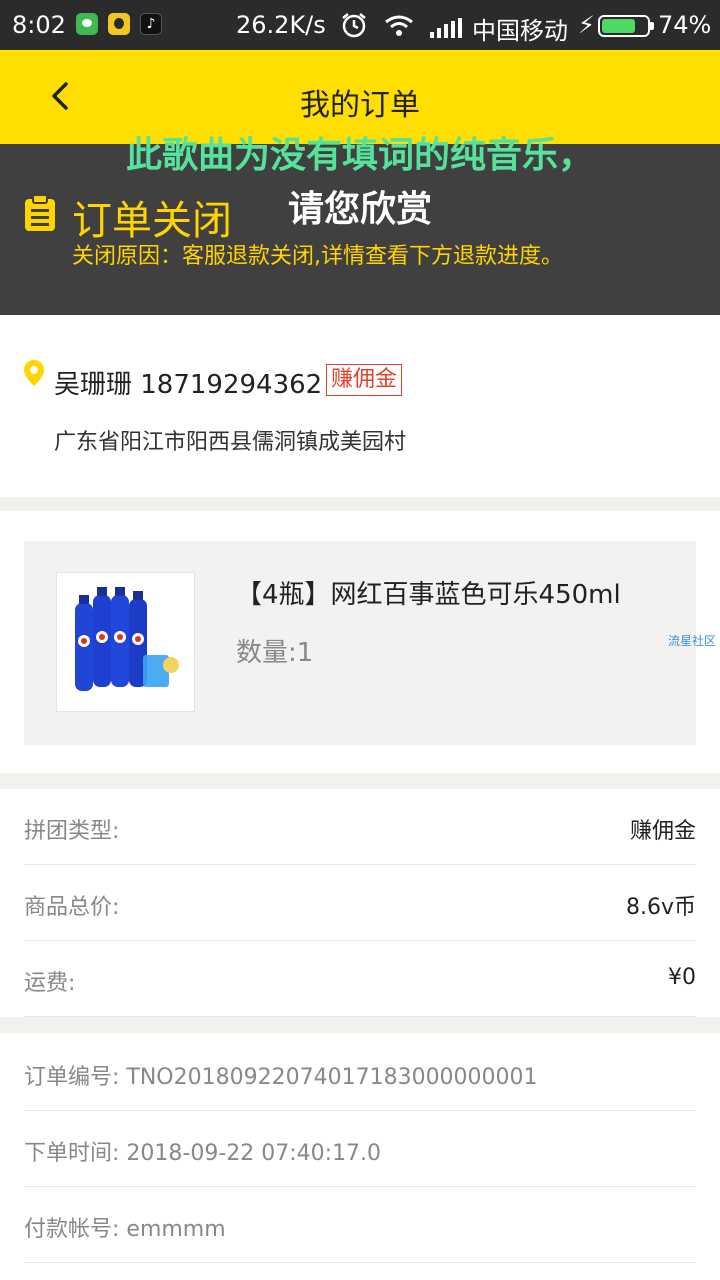 This screenshot has height=1280, width=720. What do you see at coordinates (317, 256) in the screenshot?
I see `order-close-reason: 关闭原因：客服退款关闭,详情查看下方退款进度。` at bounding box center [317, 256].